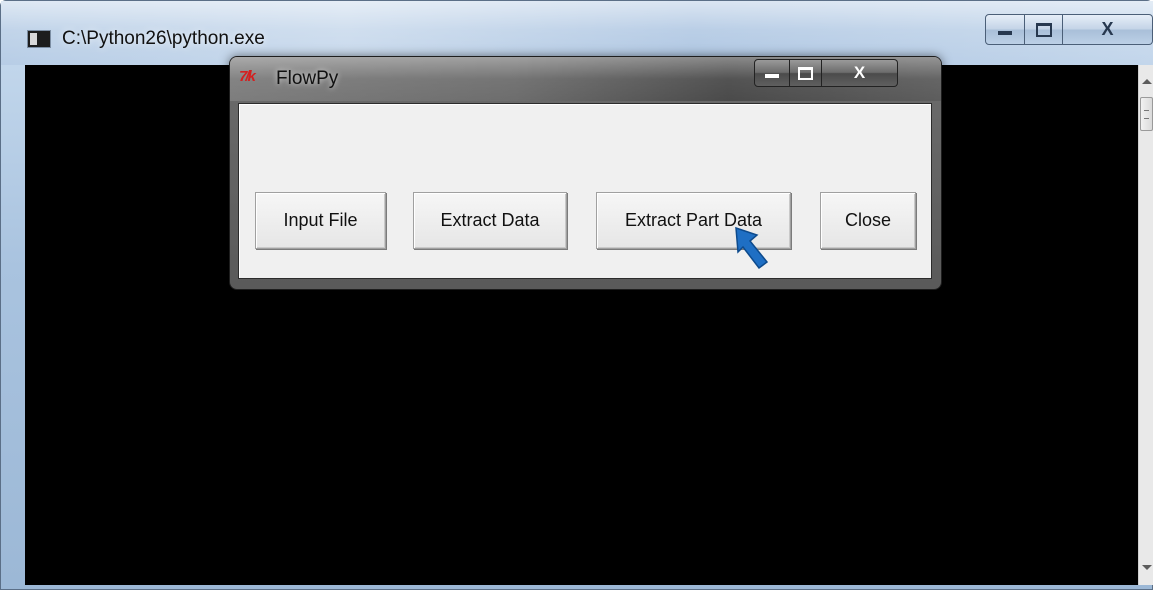 This screenshot has height=590, width=1153. I want to click on mouse-pointer-icon, so click(752, 248).